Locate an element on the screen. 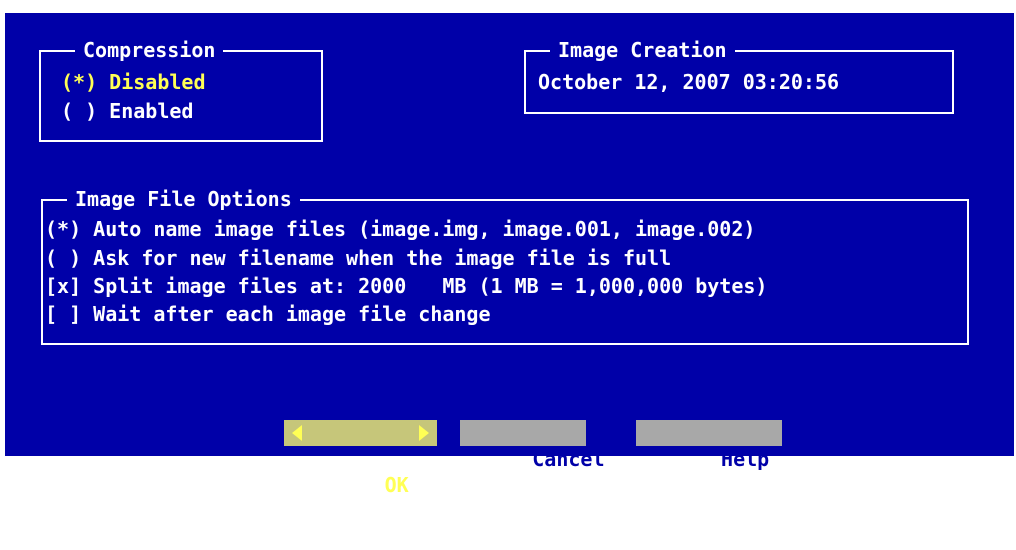 The height and width of the screenshot is (550, 1016). help-button: Help is located at coordinates (709, 445).